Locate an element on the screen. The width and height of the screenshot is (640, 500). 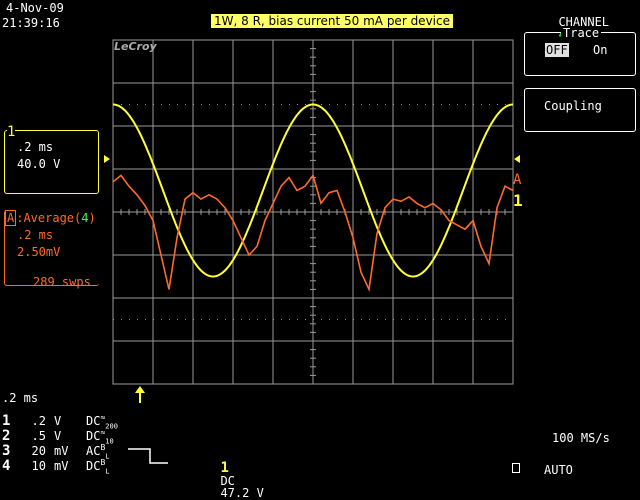
trace-off-option: OFF is located at coordinates (557, 50).